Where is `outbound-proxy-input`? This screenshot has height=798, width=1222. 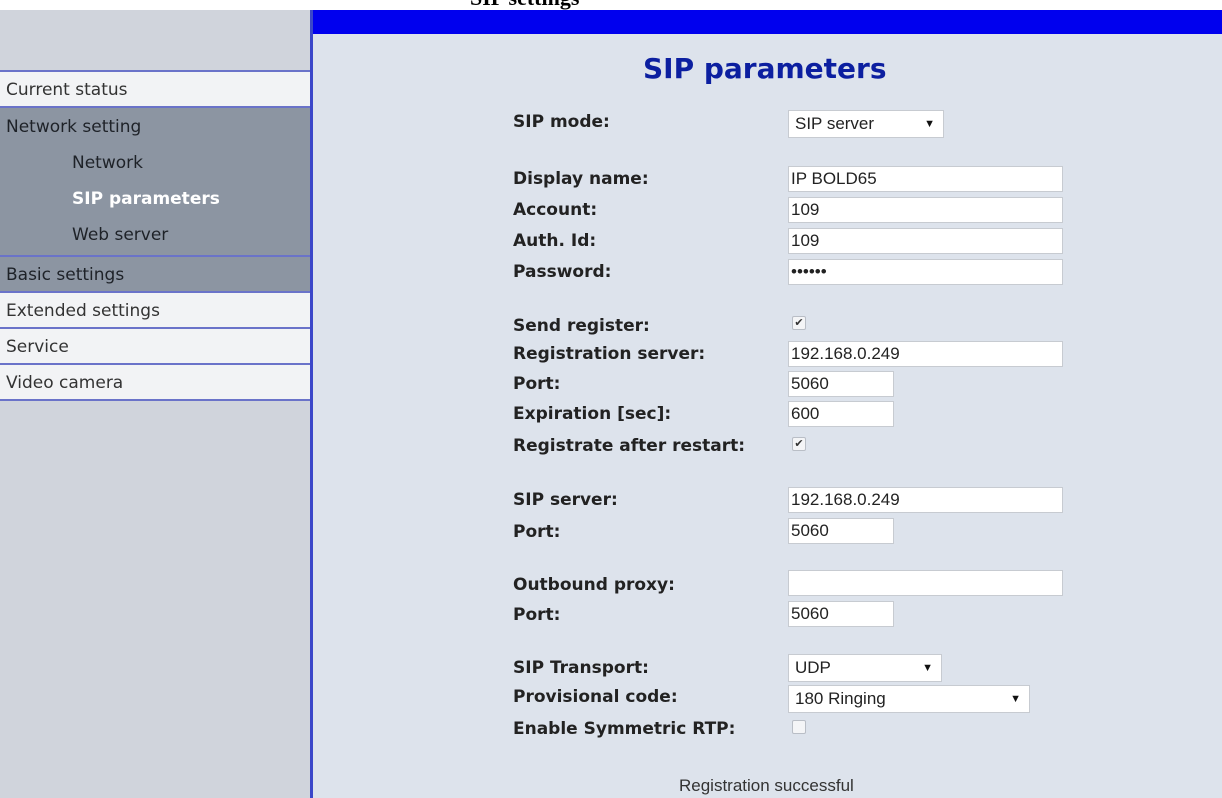
outbound-proxy-input is located at coordinates (925, 583).